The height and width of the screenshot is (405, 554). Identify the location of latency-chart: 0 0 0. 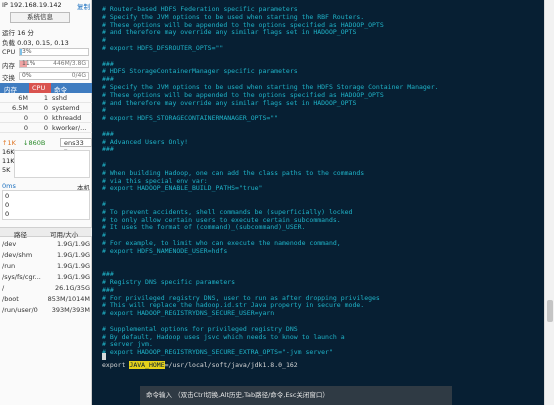
(46, 205).